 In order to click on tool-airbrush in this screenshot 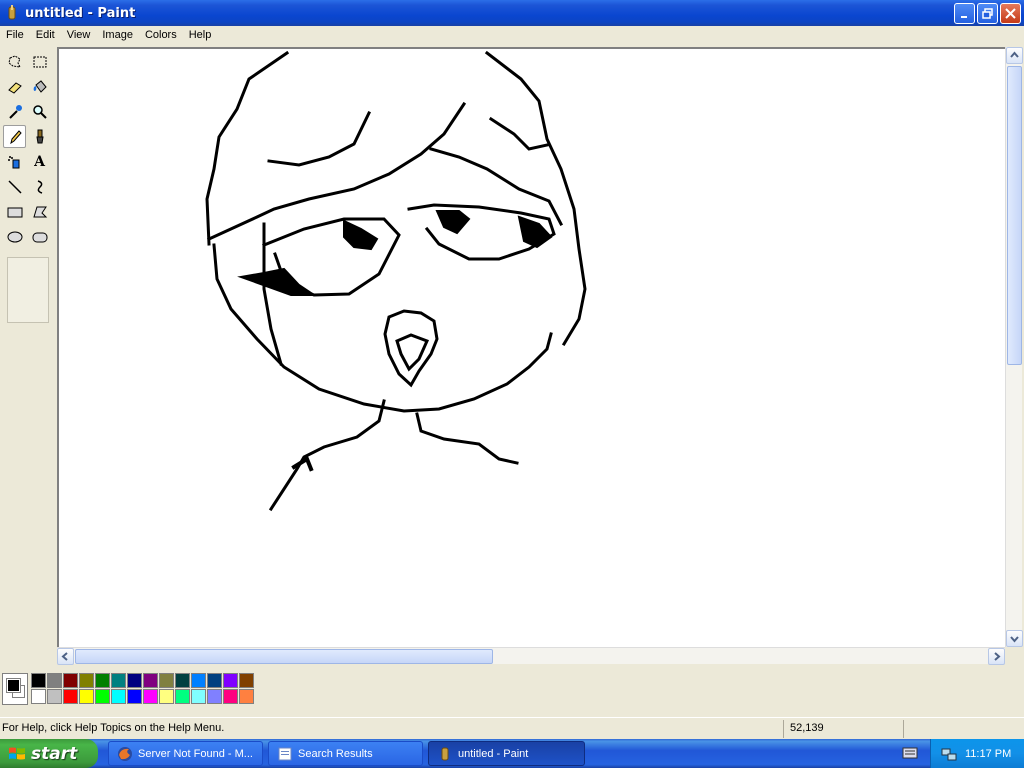, I will do `click(14, 161)`.